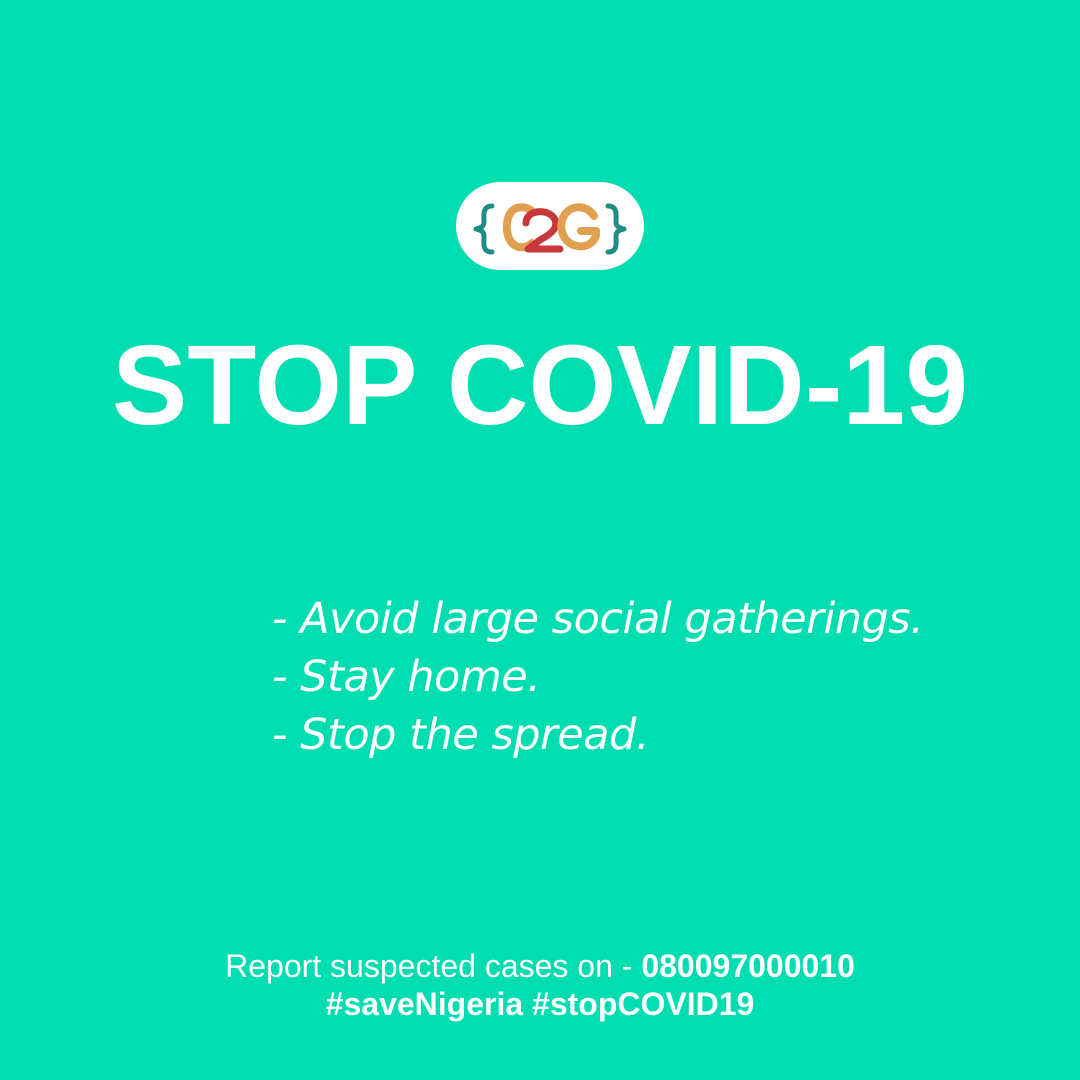  I want to click on right-brace-icon, so click(616, 229).